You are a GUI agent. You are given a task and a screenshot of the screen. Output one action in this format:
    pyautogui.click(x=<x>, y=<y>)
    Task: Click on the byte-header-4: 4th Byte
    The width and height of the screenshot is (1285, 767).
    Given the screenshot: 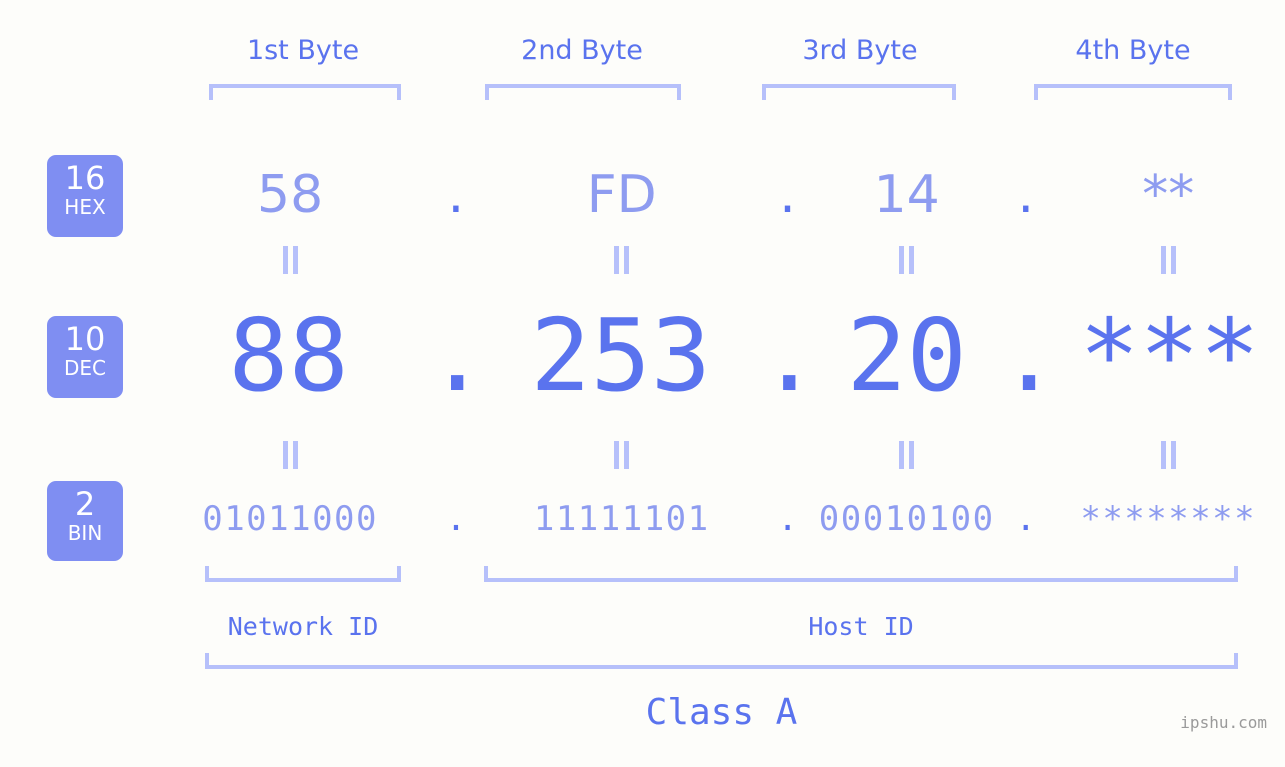 What is the action you would take?
    pyautogui.click(x=1133, y=50)
    